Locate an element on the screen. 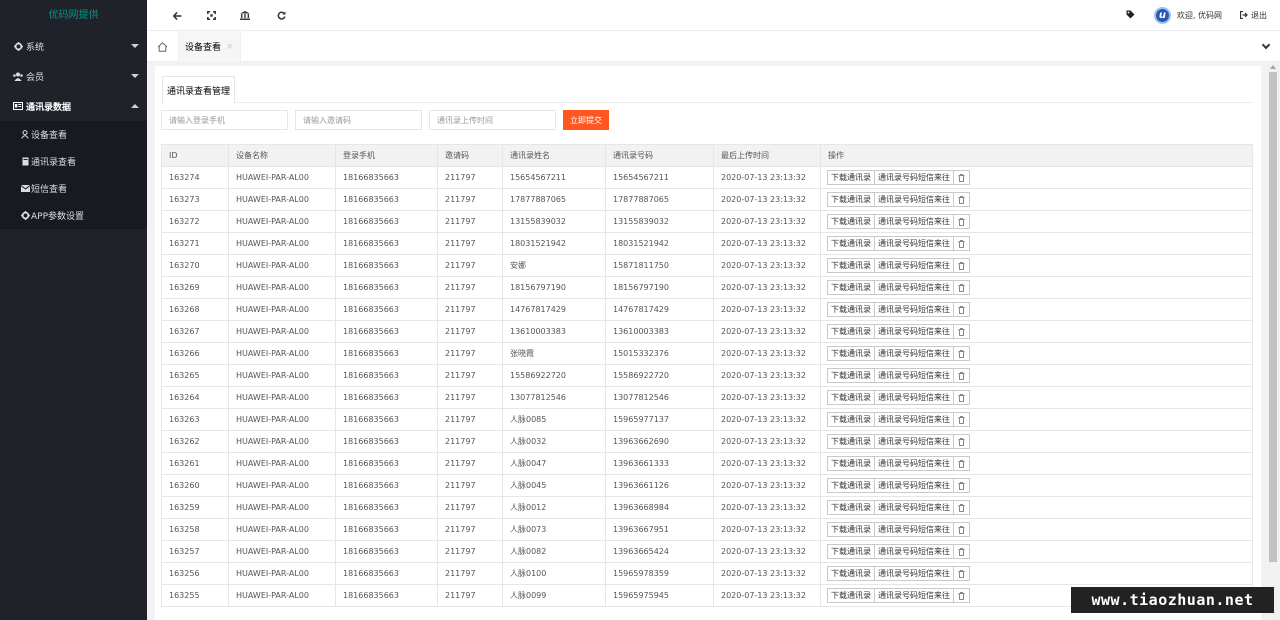 This screenshot has width=1280, height=620. sidebar-item-members: 会员 is located at coordinates (73, 76).